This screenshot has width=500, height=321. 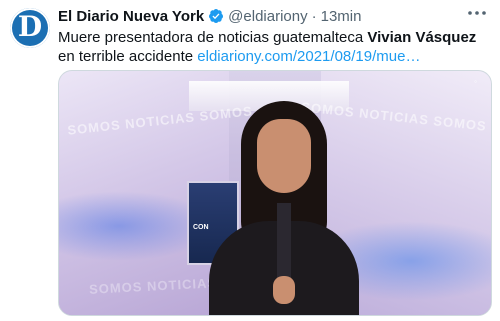 I want to click on channel-logo-watermark: ◦, so click(x=475, y=81).